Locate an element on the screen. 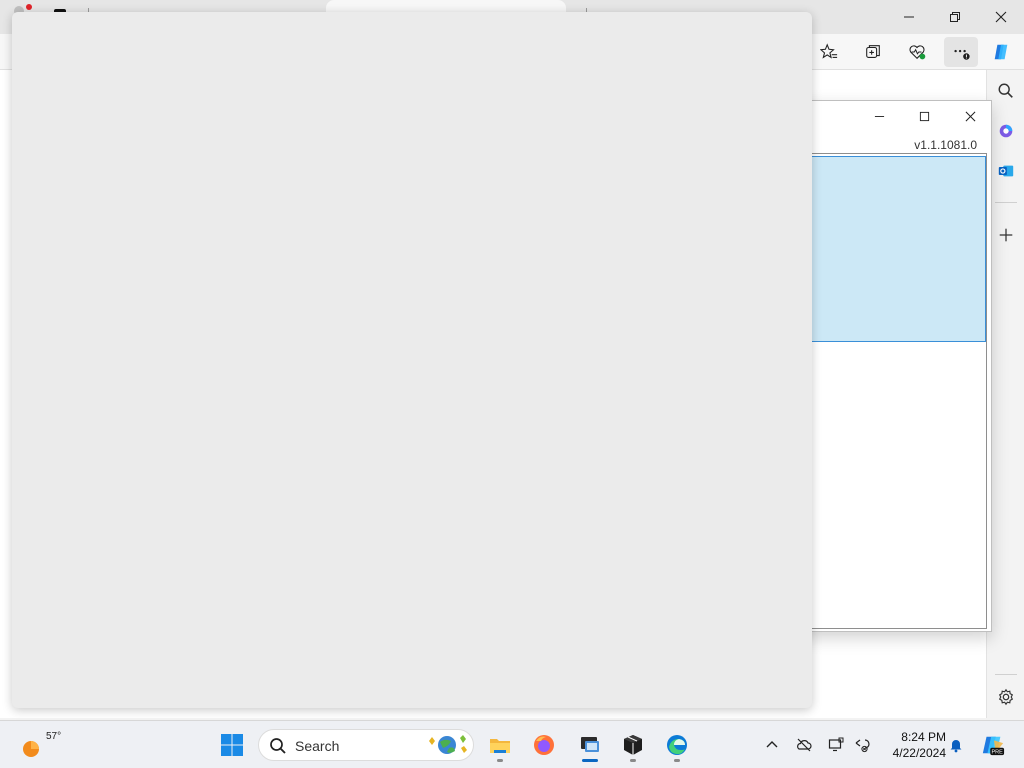 The width and height of the screenshot is (1024, 768). remote-desktop-icon is located at coordinates (590, 744).